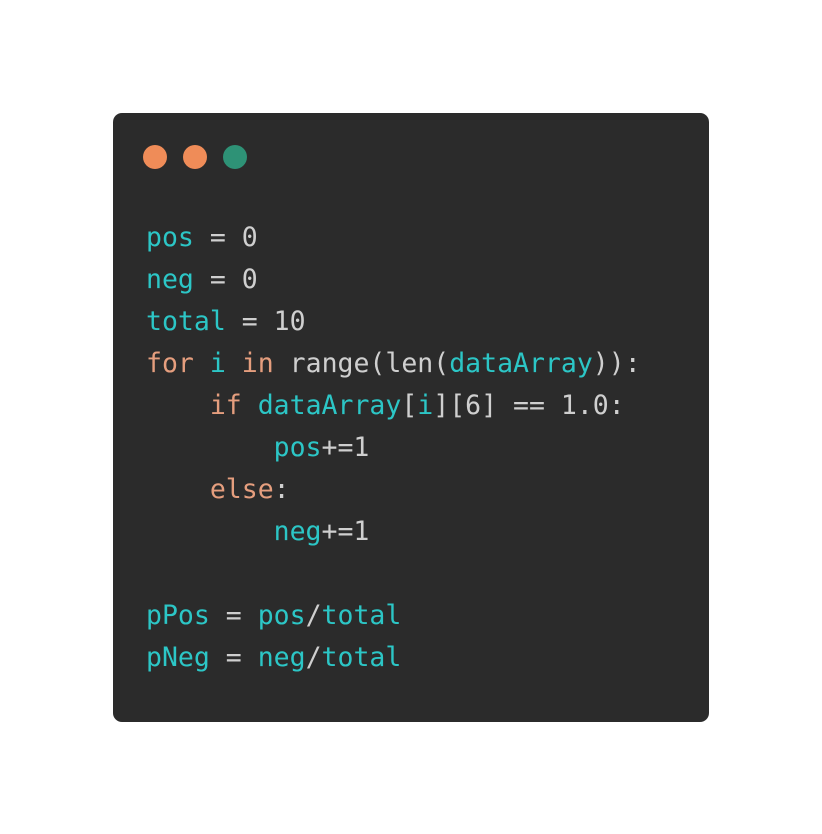 Image resolution: width=822 pixels, height=834 pixels. What do you see at coordinates (170, 363) in the screenshot?
I see `code-token: for` at bounding box center [170, 363].